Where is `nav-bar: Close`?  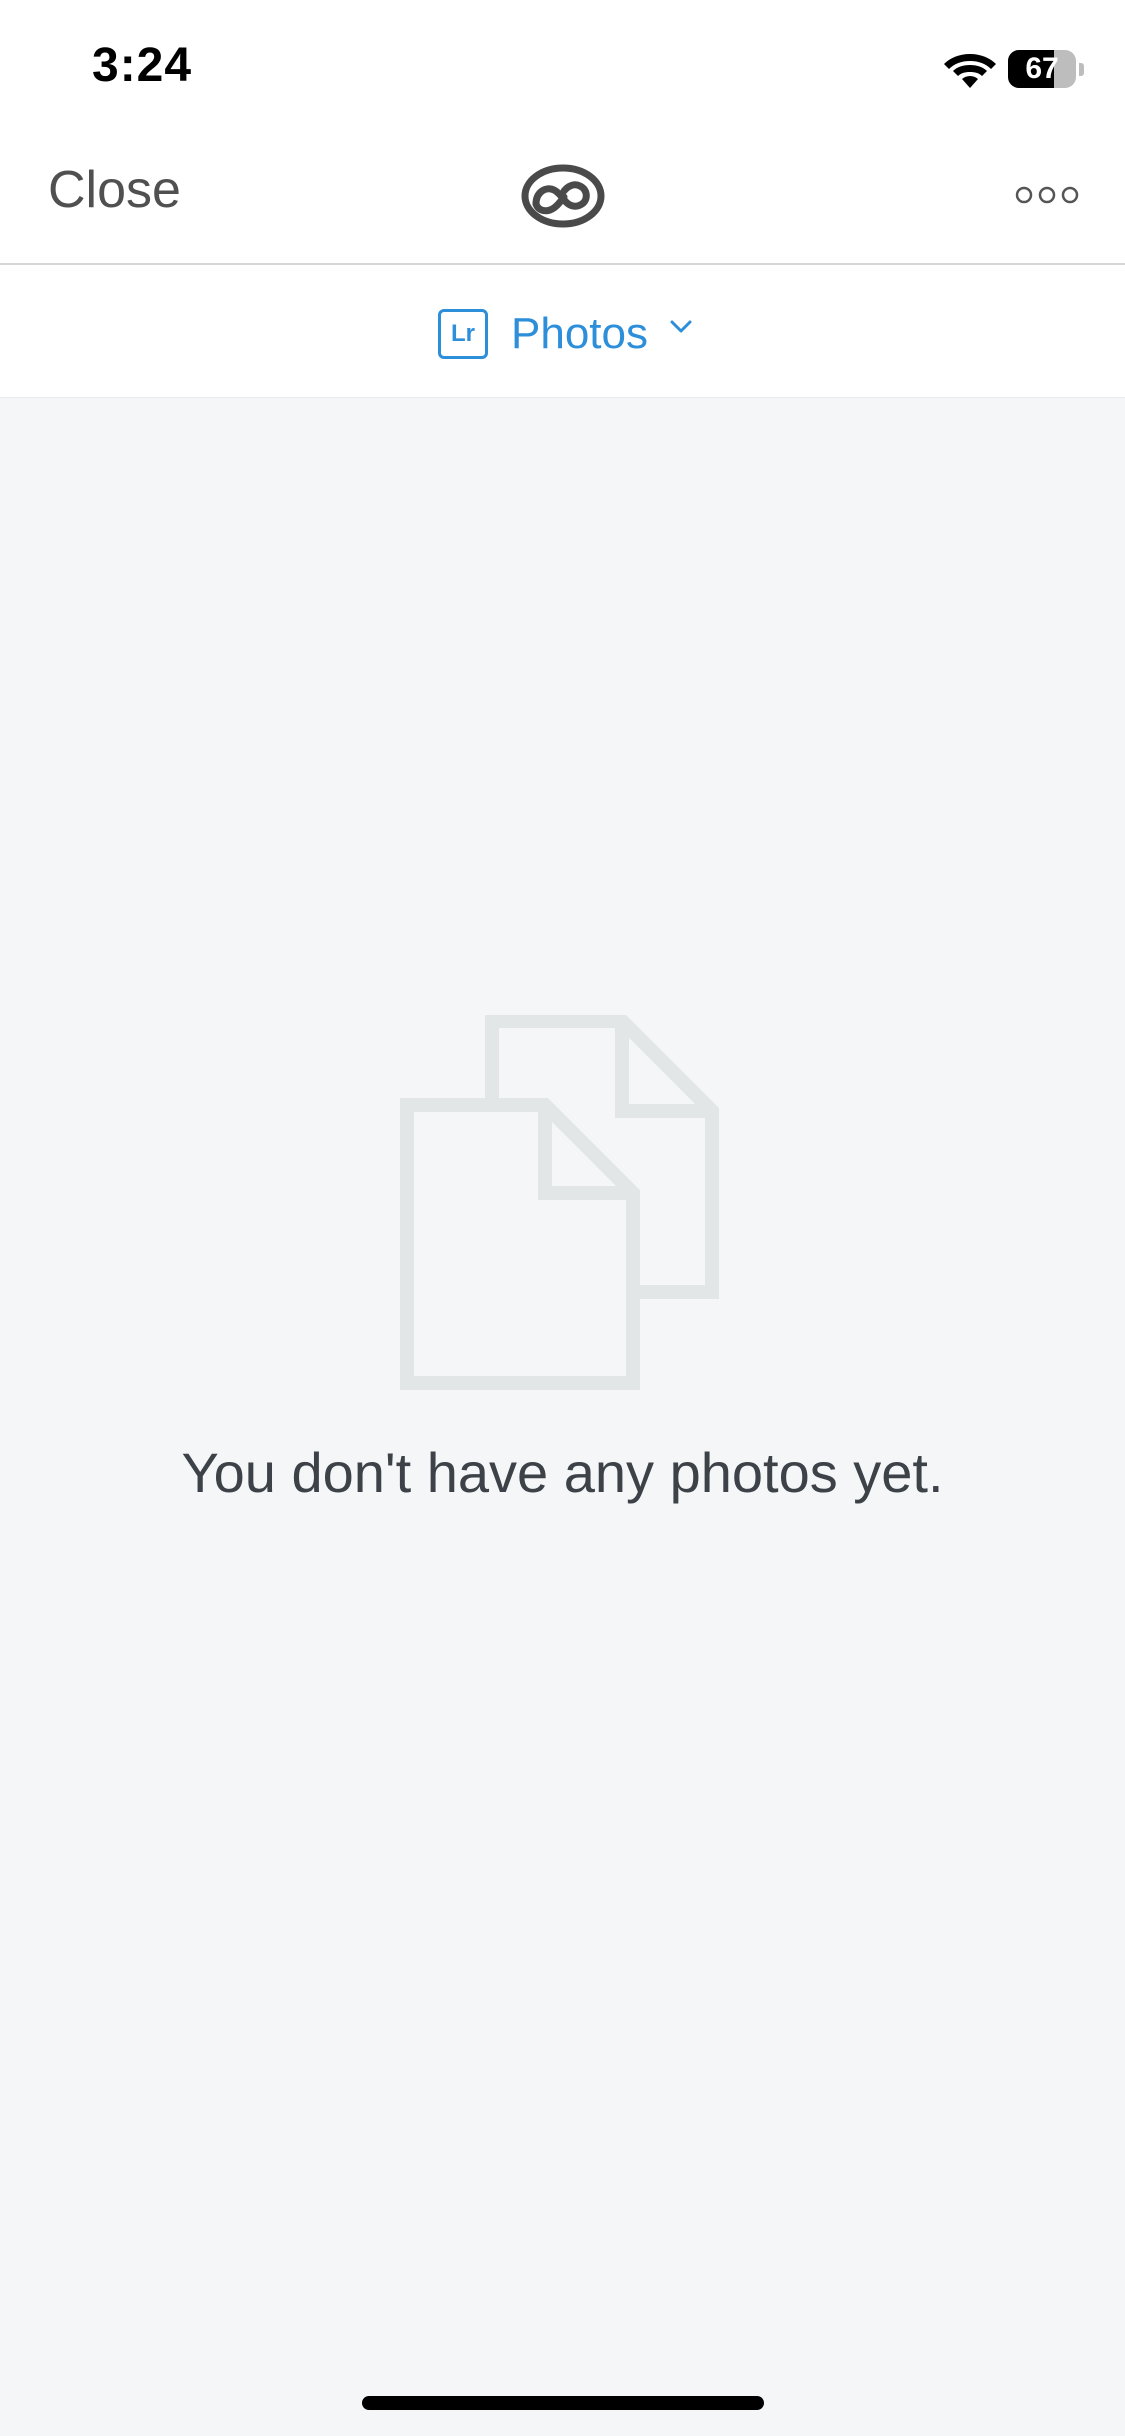
nav-bar: Close is located at coordinates (562, 197).